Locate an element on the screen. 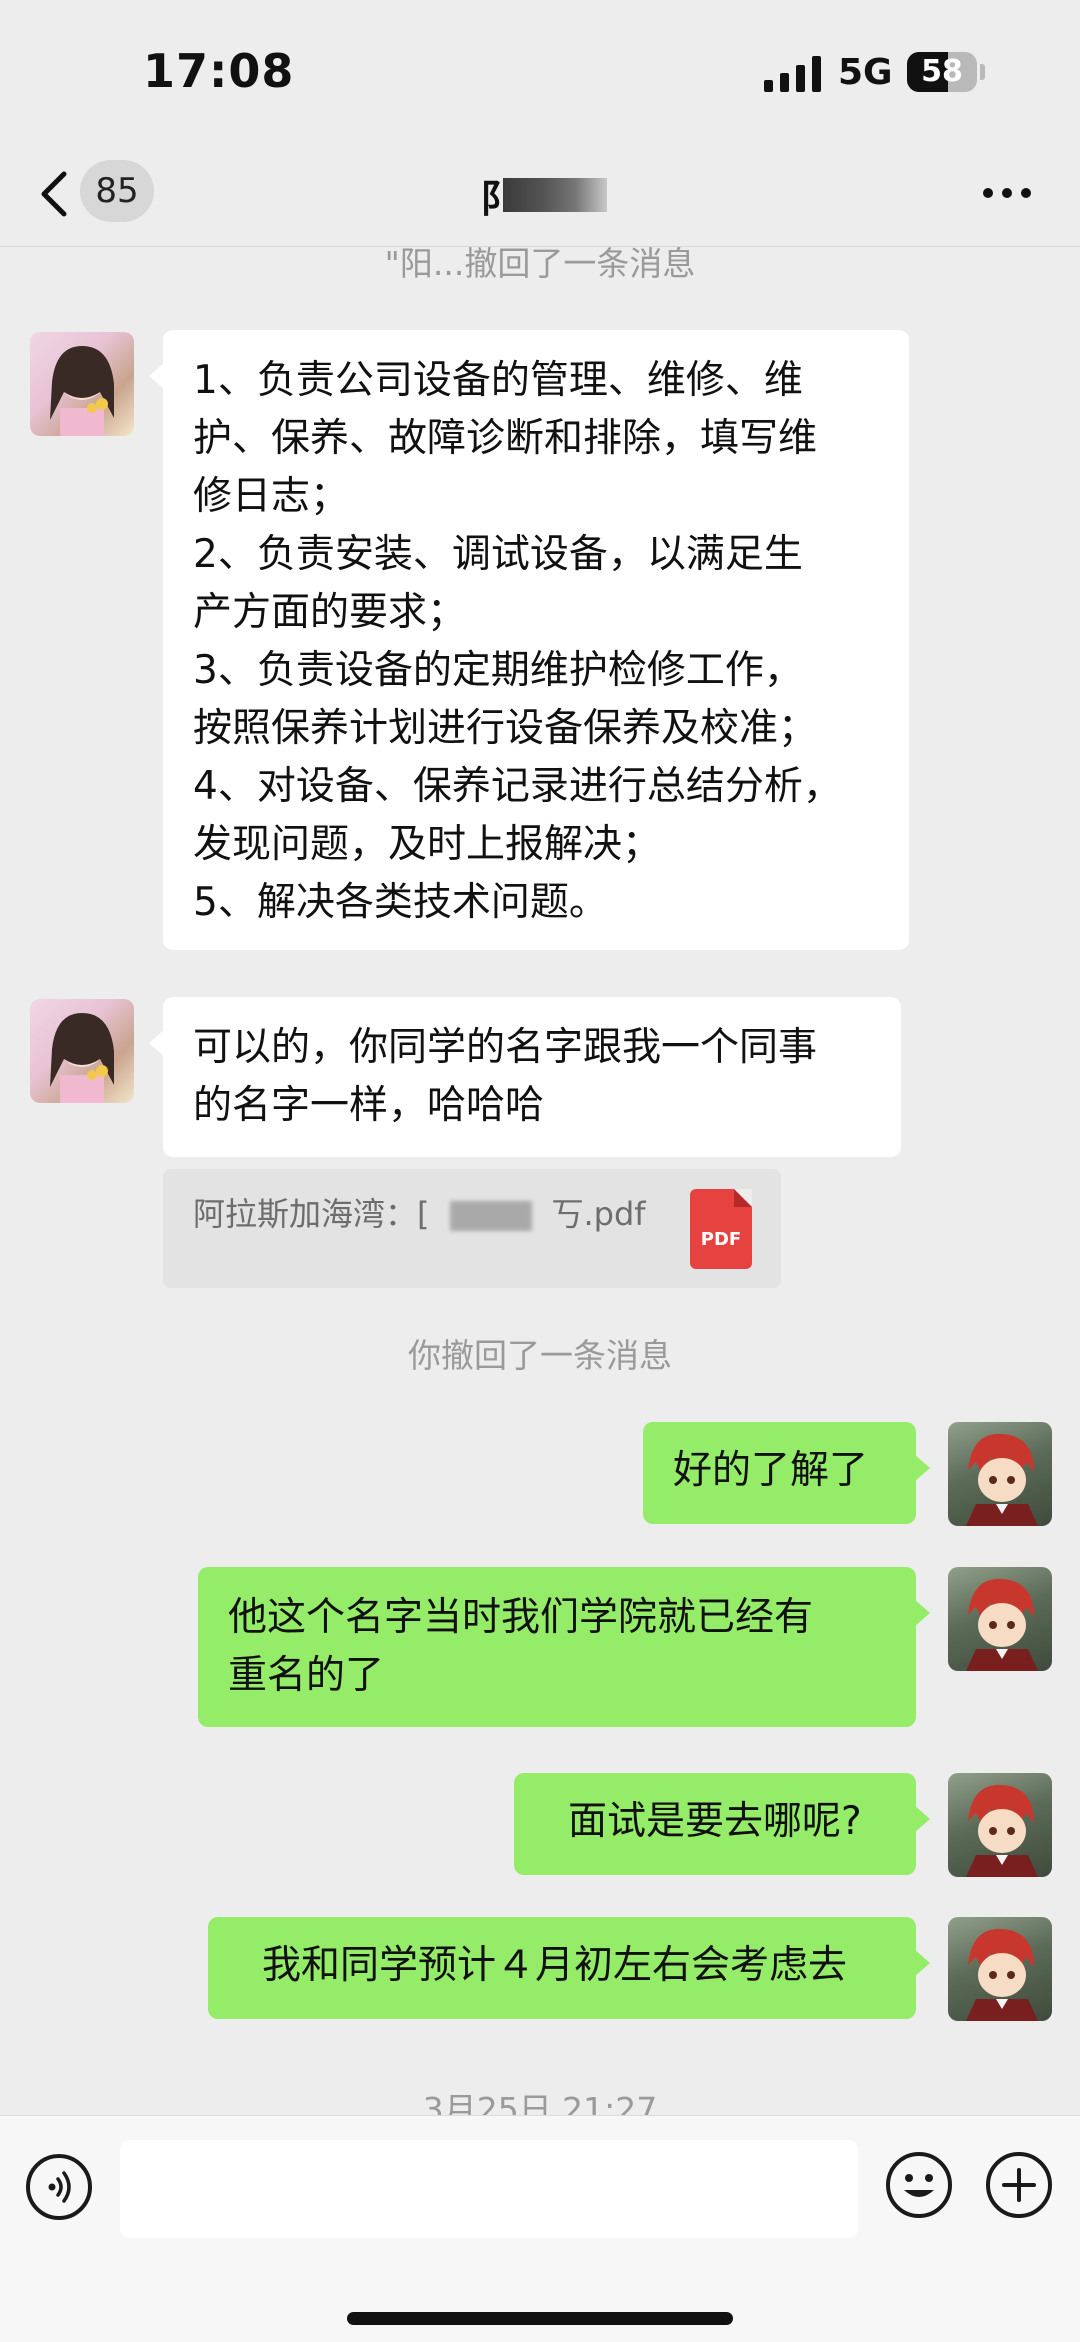 The image size is (1080, 2342). message-text: 重名的了 is located at coordinates (306, 1675).